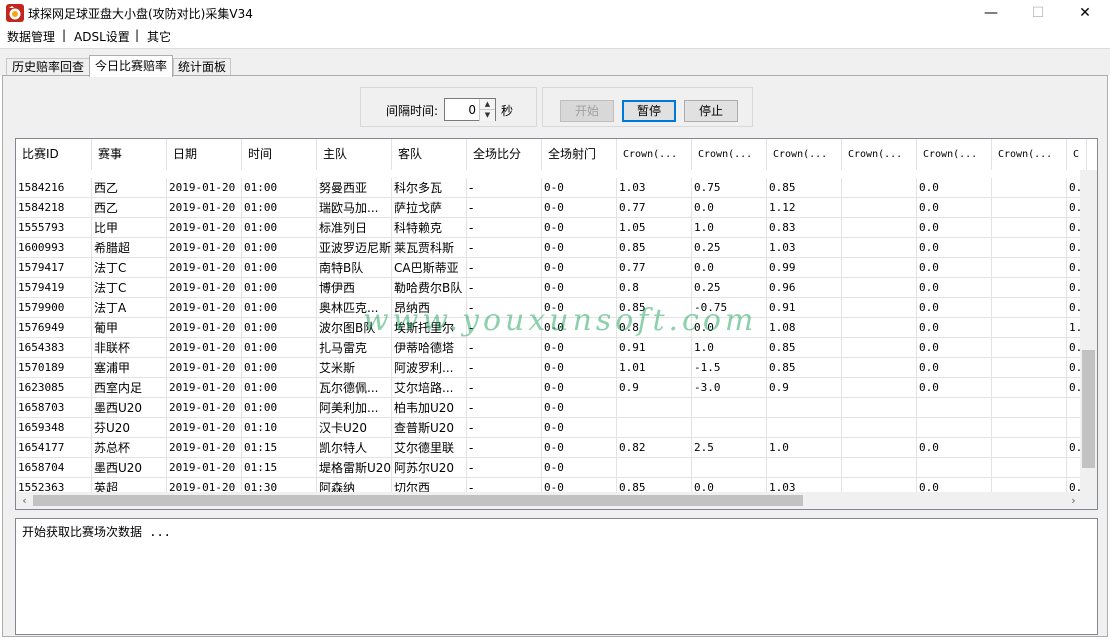 The width and height of the screenshot is (1110, 640). I want to click on seconds-label: 秒, so click(507, 111).